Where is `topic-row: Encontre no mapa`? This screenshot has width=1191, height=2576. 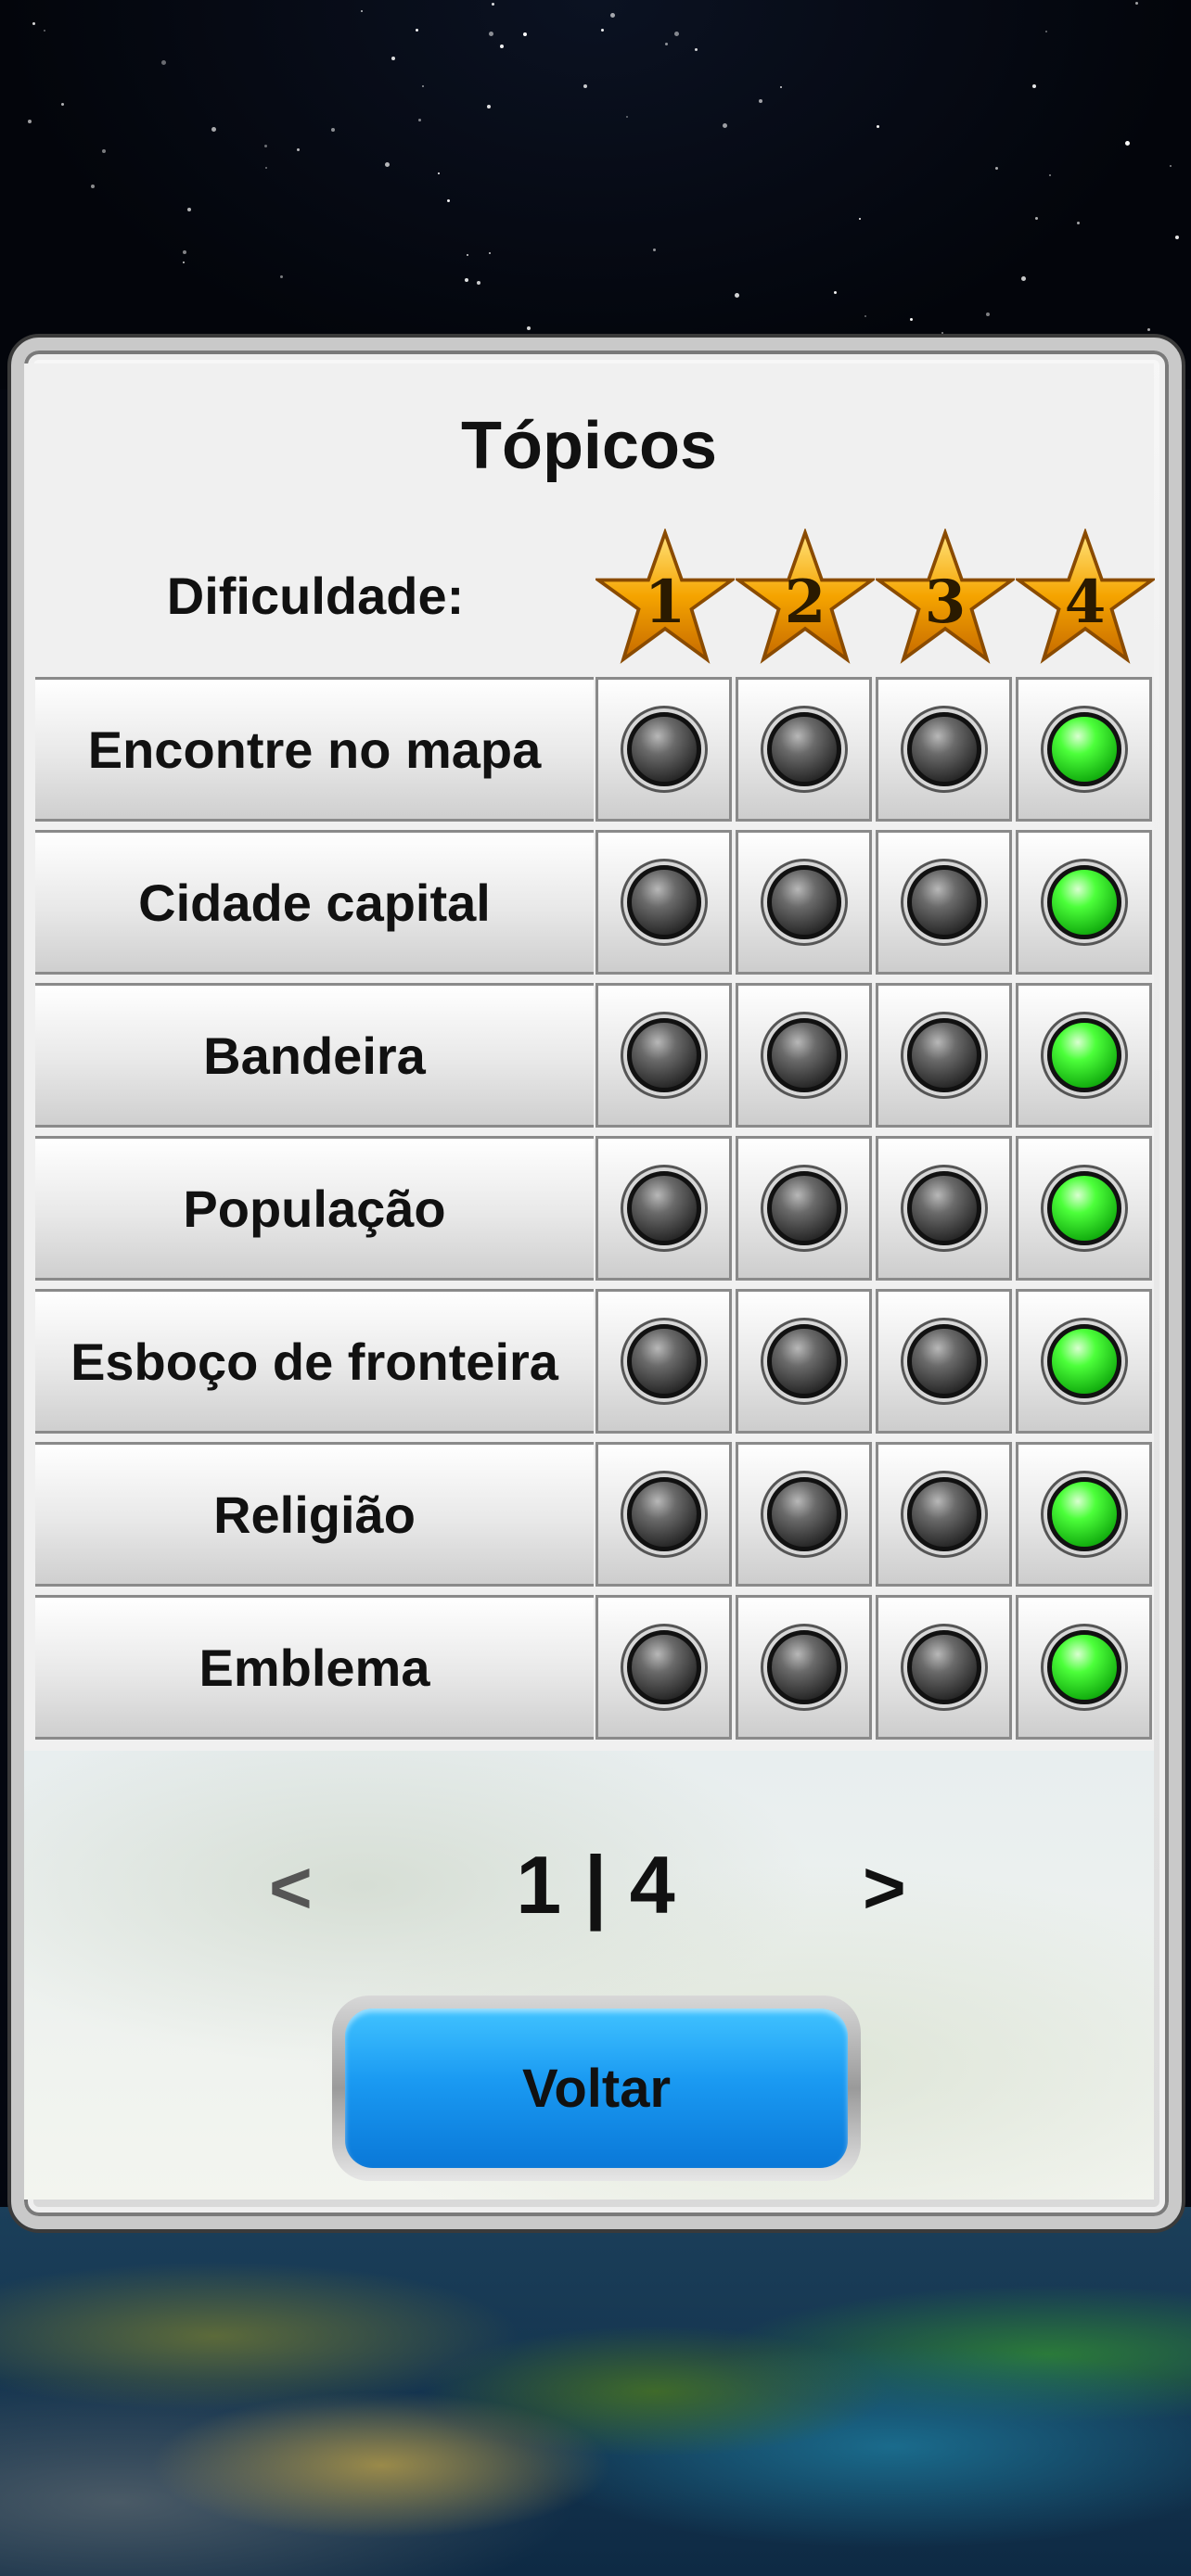 topic-row: Encontre no mapa is located at coordinates (594, 751).